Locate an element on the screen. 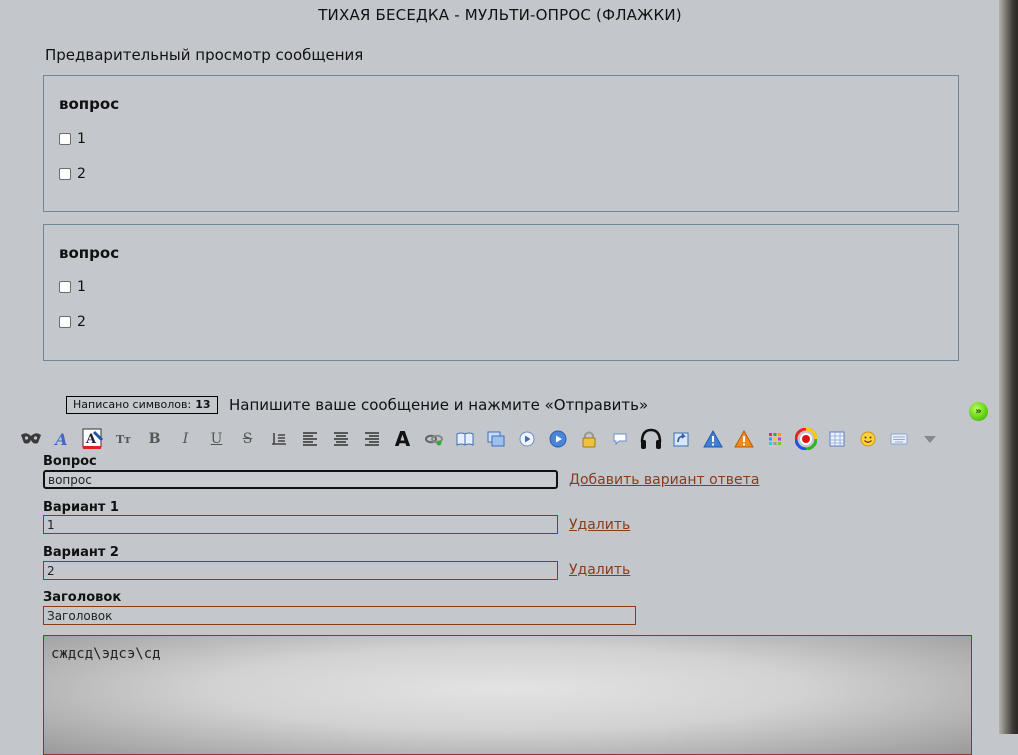 The image size is (1018, 755). images-icon is located at coordinates (495, 439).